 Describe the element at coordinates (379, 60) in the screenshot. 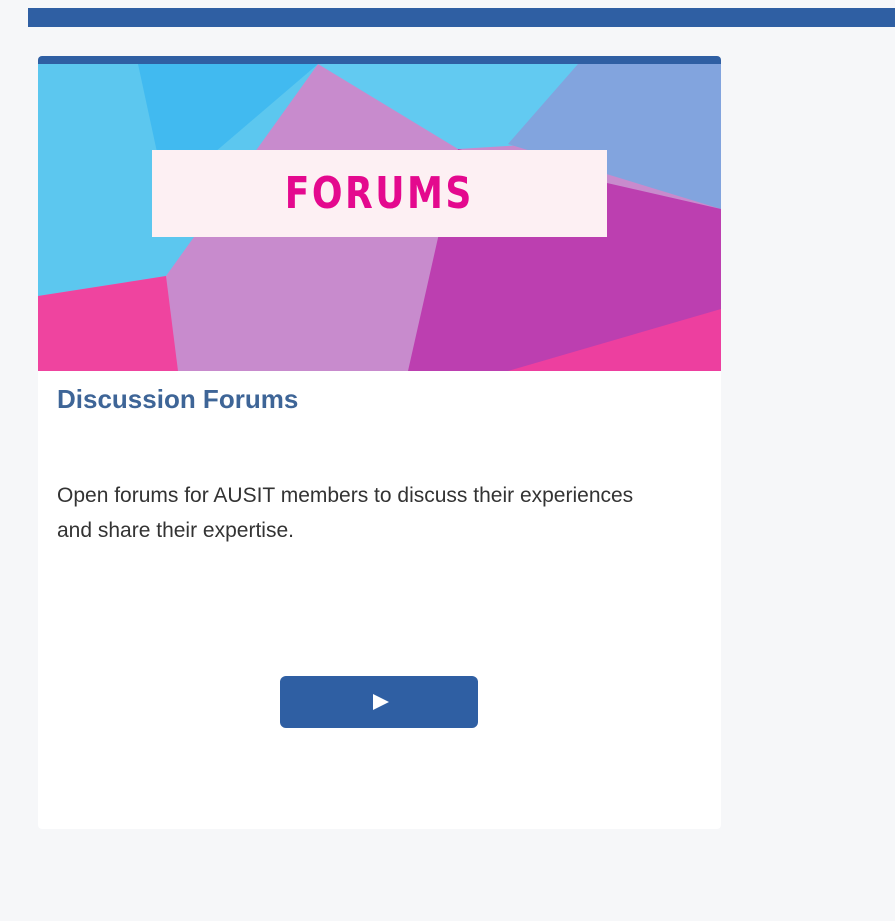

I see `card-accent-stripe` at that location.